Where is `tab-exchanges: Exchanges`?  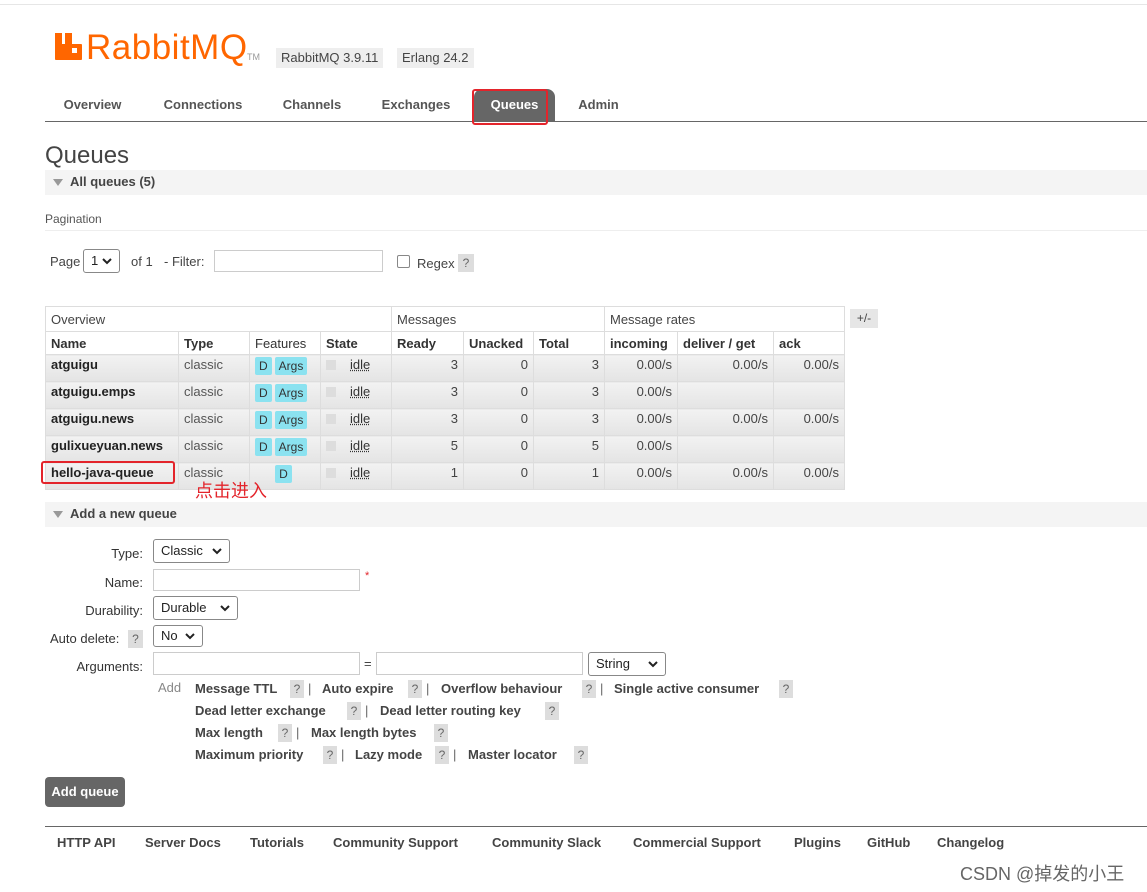 tab-exchanges: Exchanges is located at coordinates (416, 105).